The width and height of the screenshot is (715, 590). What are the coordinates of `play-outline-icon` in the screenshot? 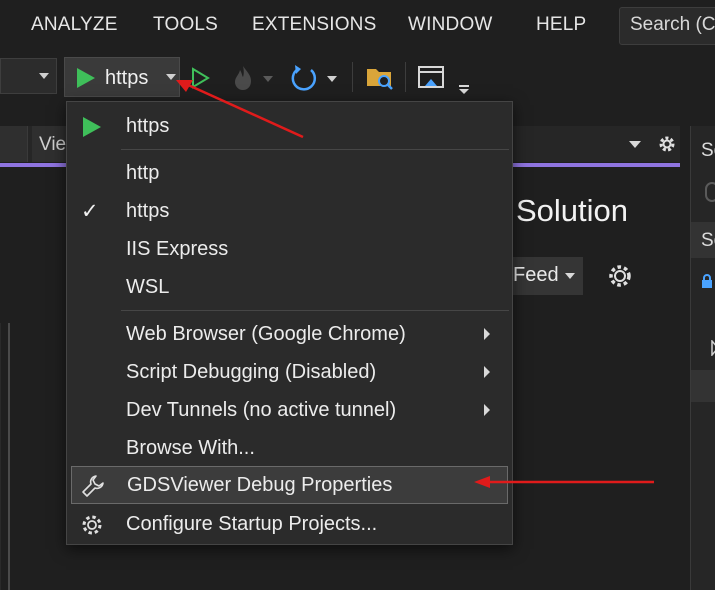 It's located at (200, 78).